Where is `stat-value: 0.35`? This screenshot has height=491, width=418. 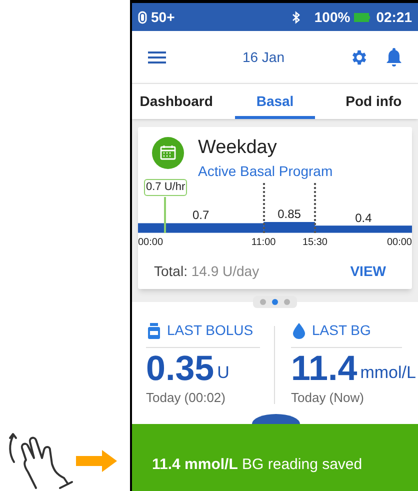
stat-value: 0.35 is located at coordinates (180, 369).